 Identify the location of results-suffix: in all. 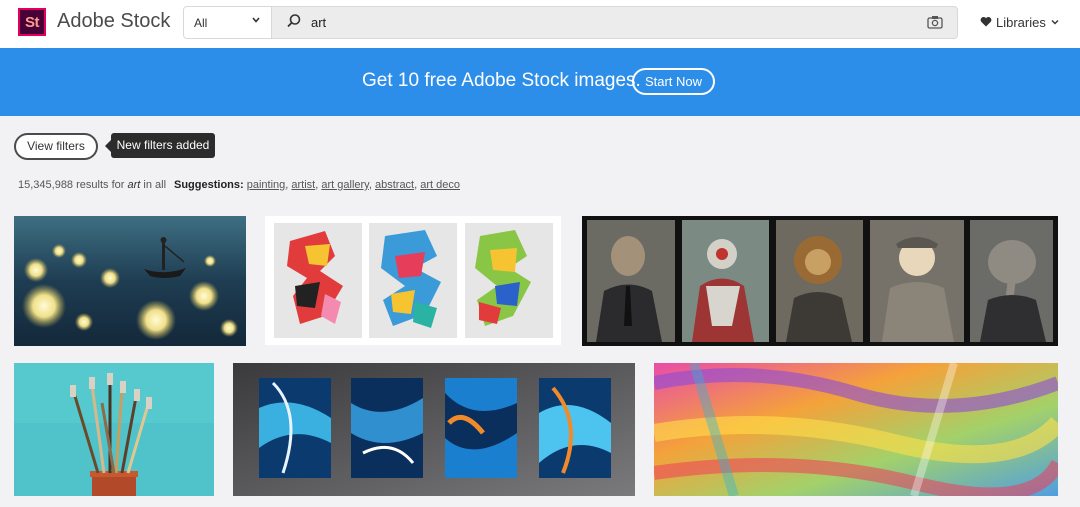
(155, 185).